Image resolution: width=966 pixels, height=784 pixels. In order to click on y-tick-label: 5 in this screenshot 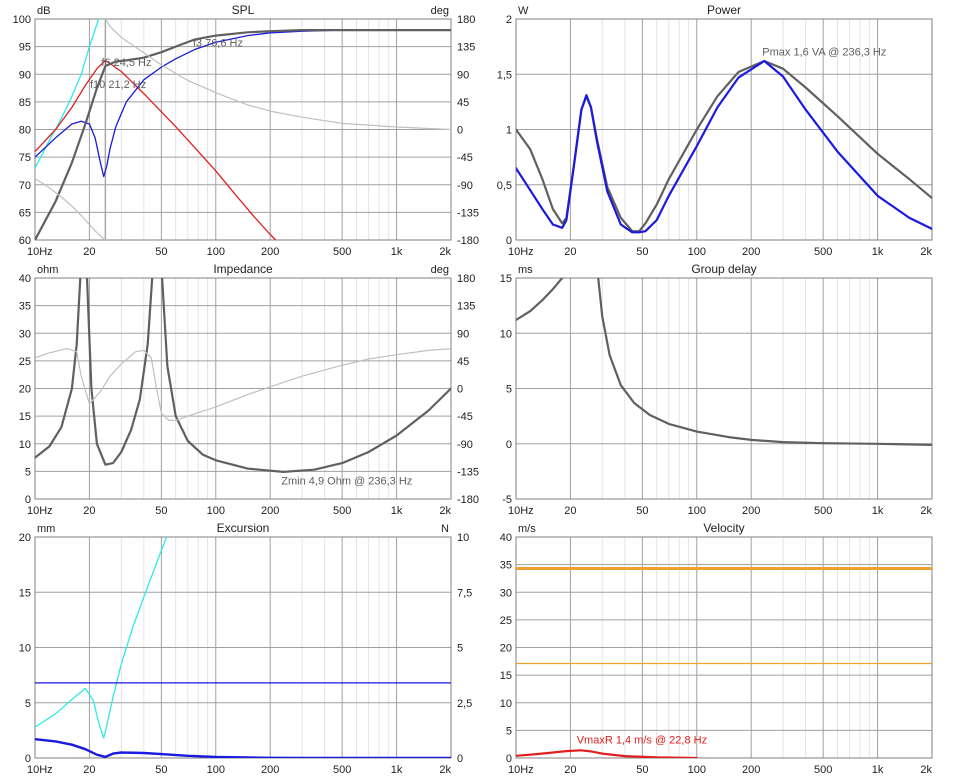, I will do `click(28, 472)`.